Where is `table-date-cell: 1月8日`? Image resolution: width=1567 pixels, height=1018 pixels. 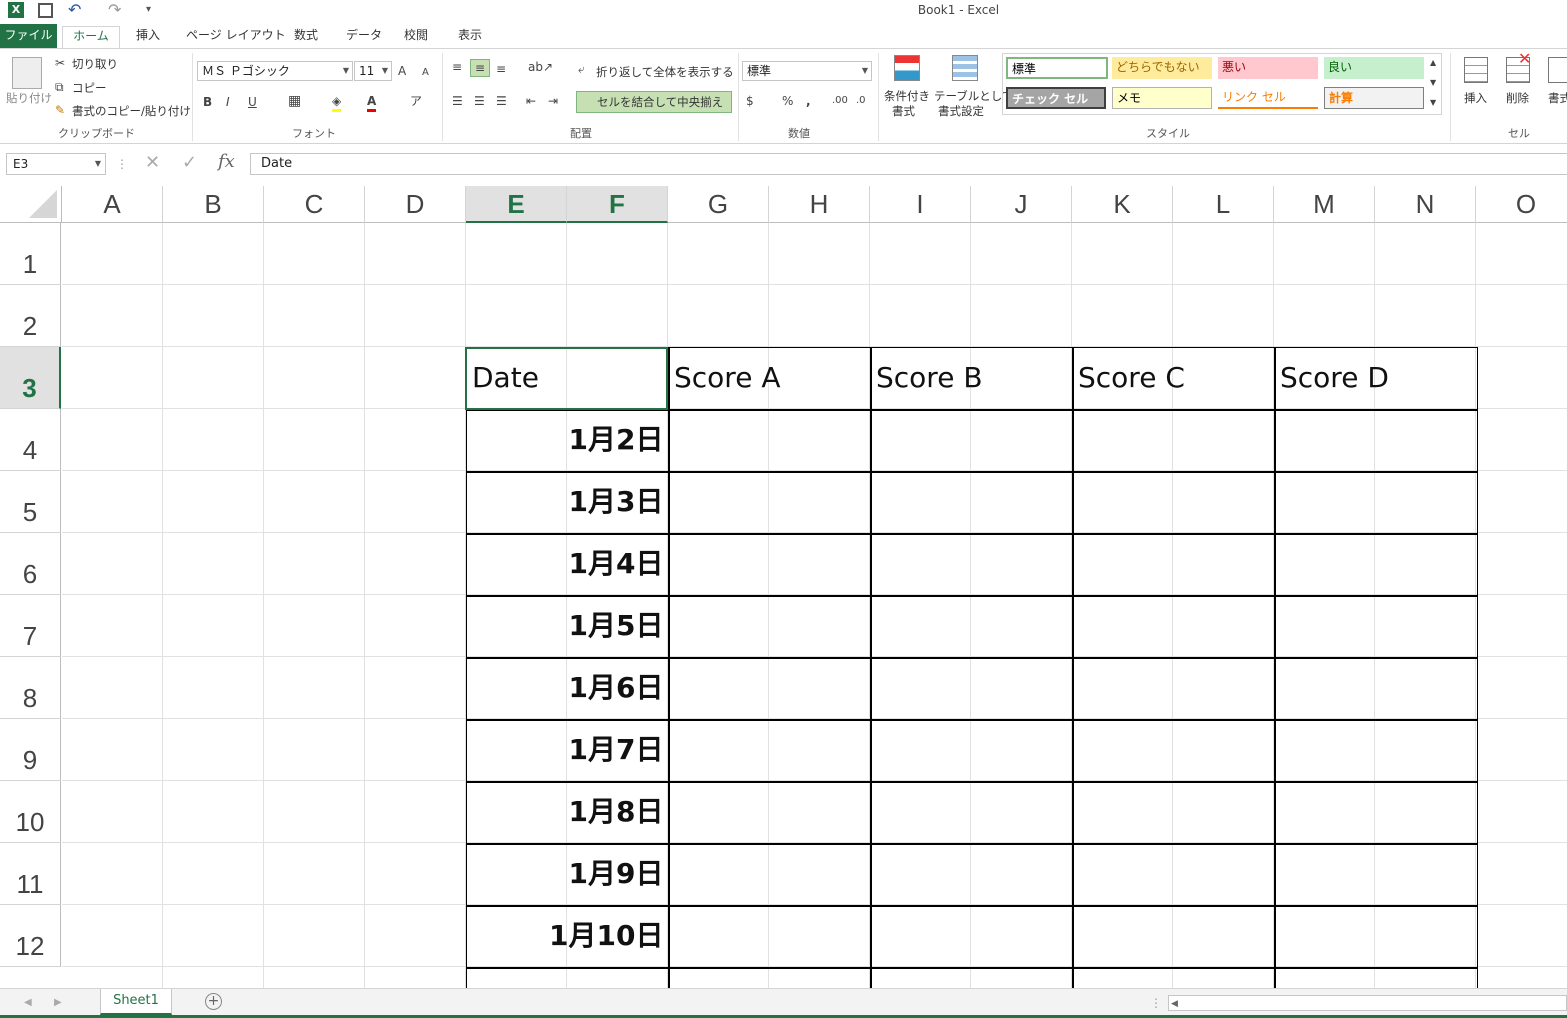
table-date-cell: 1月8日 is located at coordinates (568, 813).